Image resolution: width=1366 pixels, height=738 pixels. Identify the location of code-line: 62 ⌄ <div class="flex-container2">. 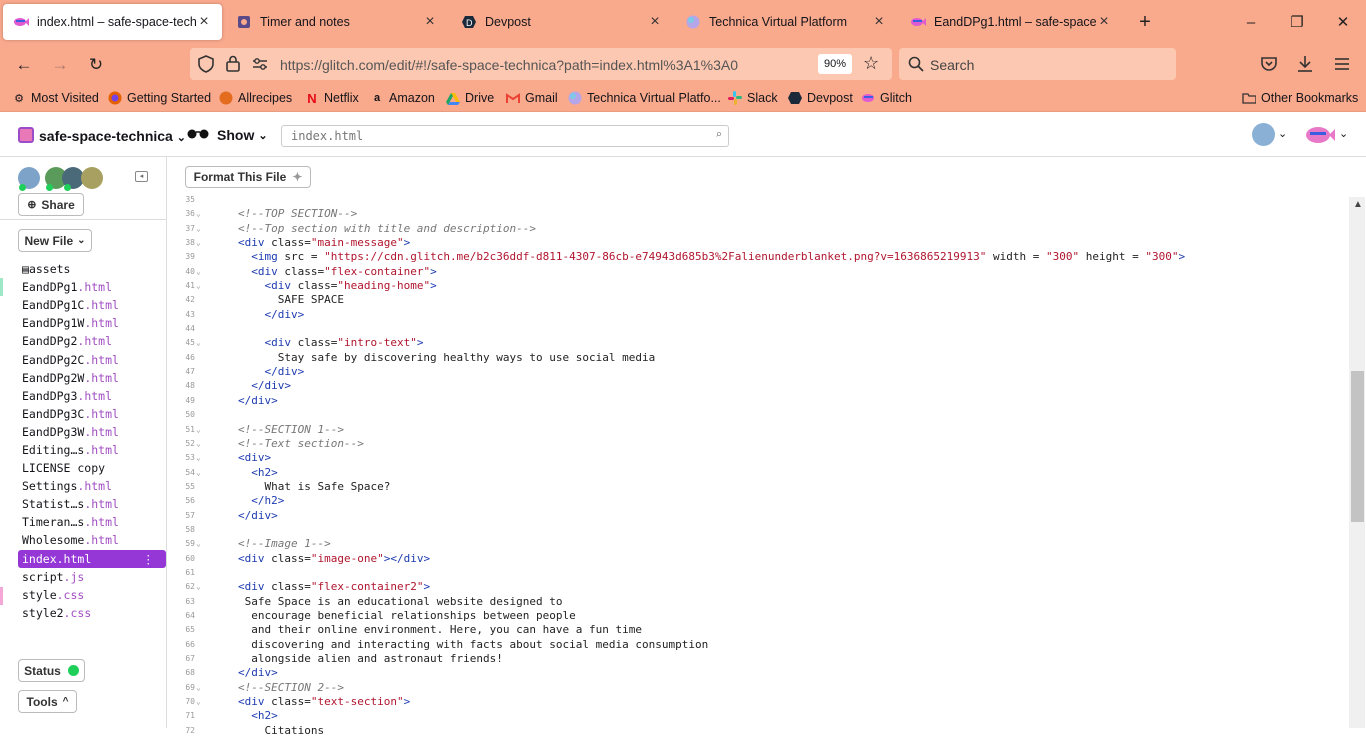
(757, 587).